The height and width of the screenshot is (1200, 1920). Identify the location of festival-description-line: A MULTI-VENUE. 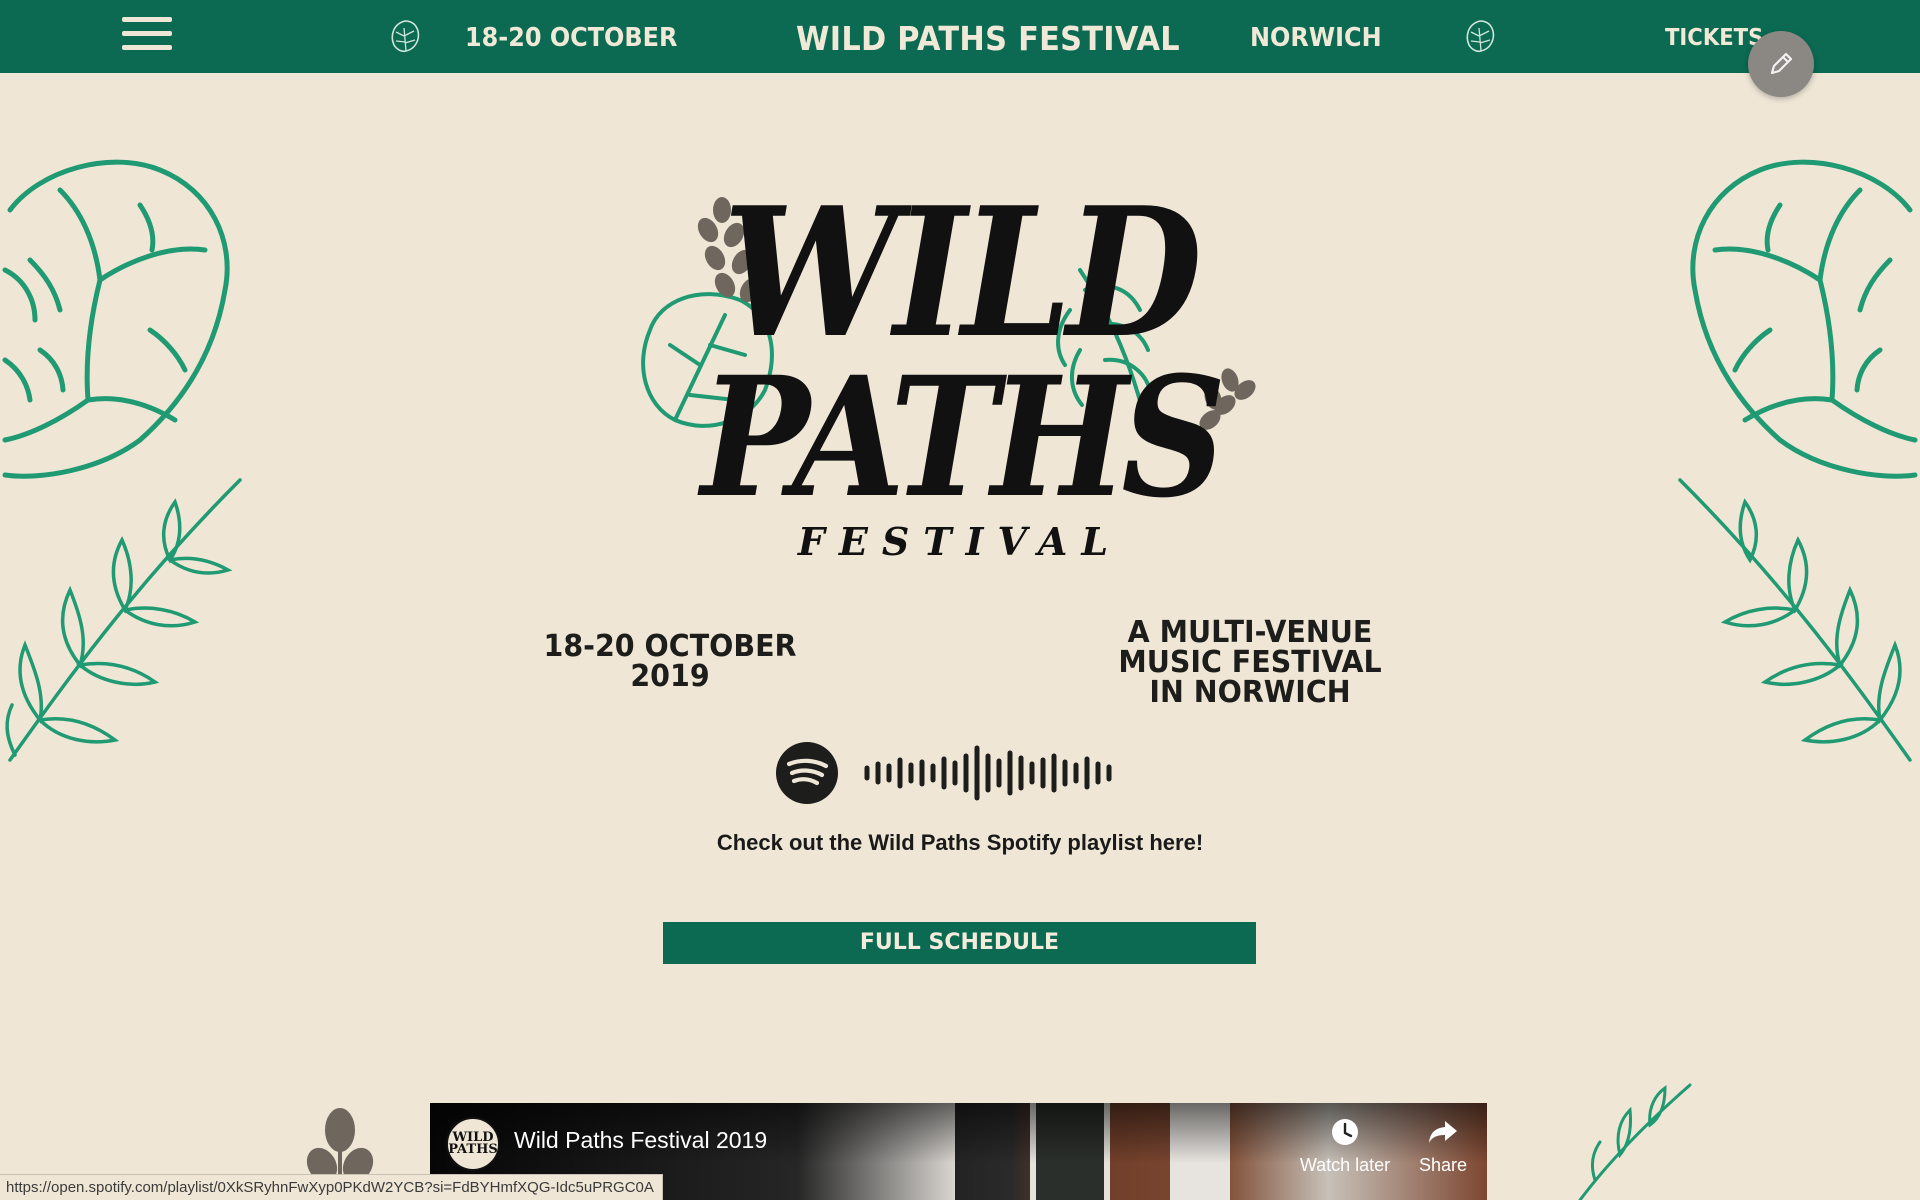
(1250, 632).